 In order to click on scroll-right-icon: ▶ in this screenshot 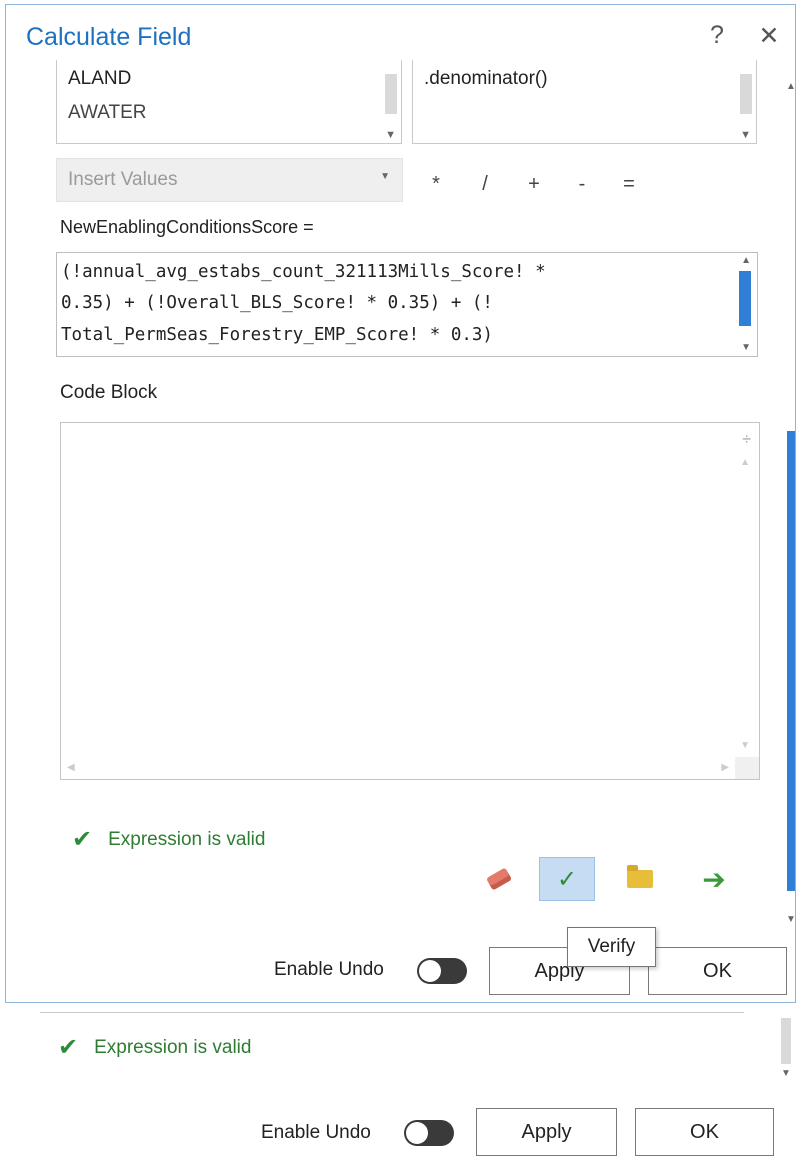, I will do `click(725, 767)`.